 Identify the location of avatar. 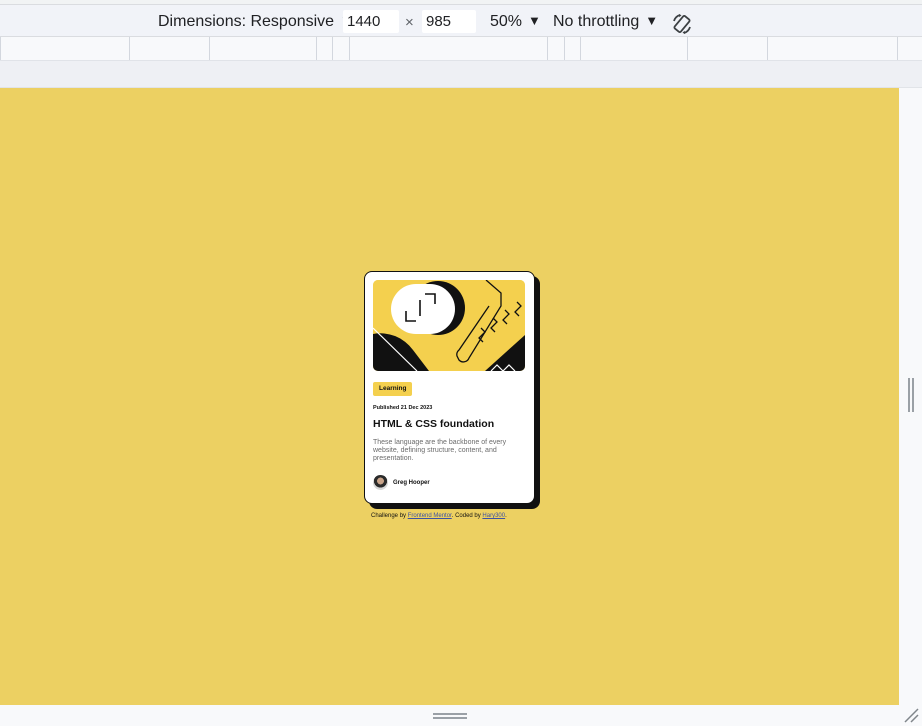
(380, 482).